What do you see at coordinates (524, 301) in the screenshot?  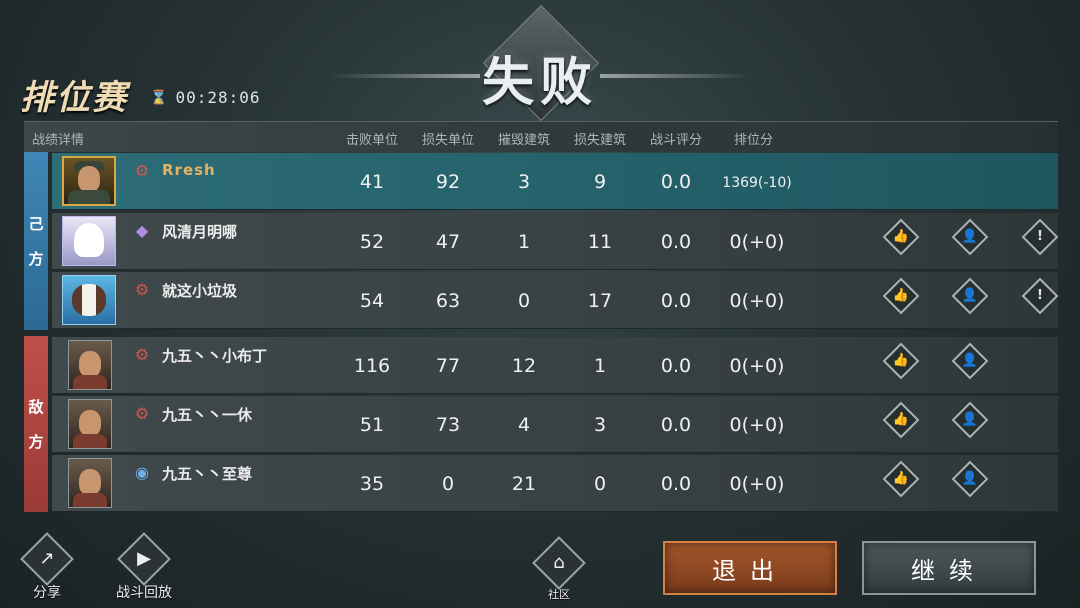 I see `destroyed-value: 0` at bounding box center [524, 301].